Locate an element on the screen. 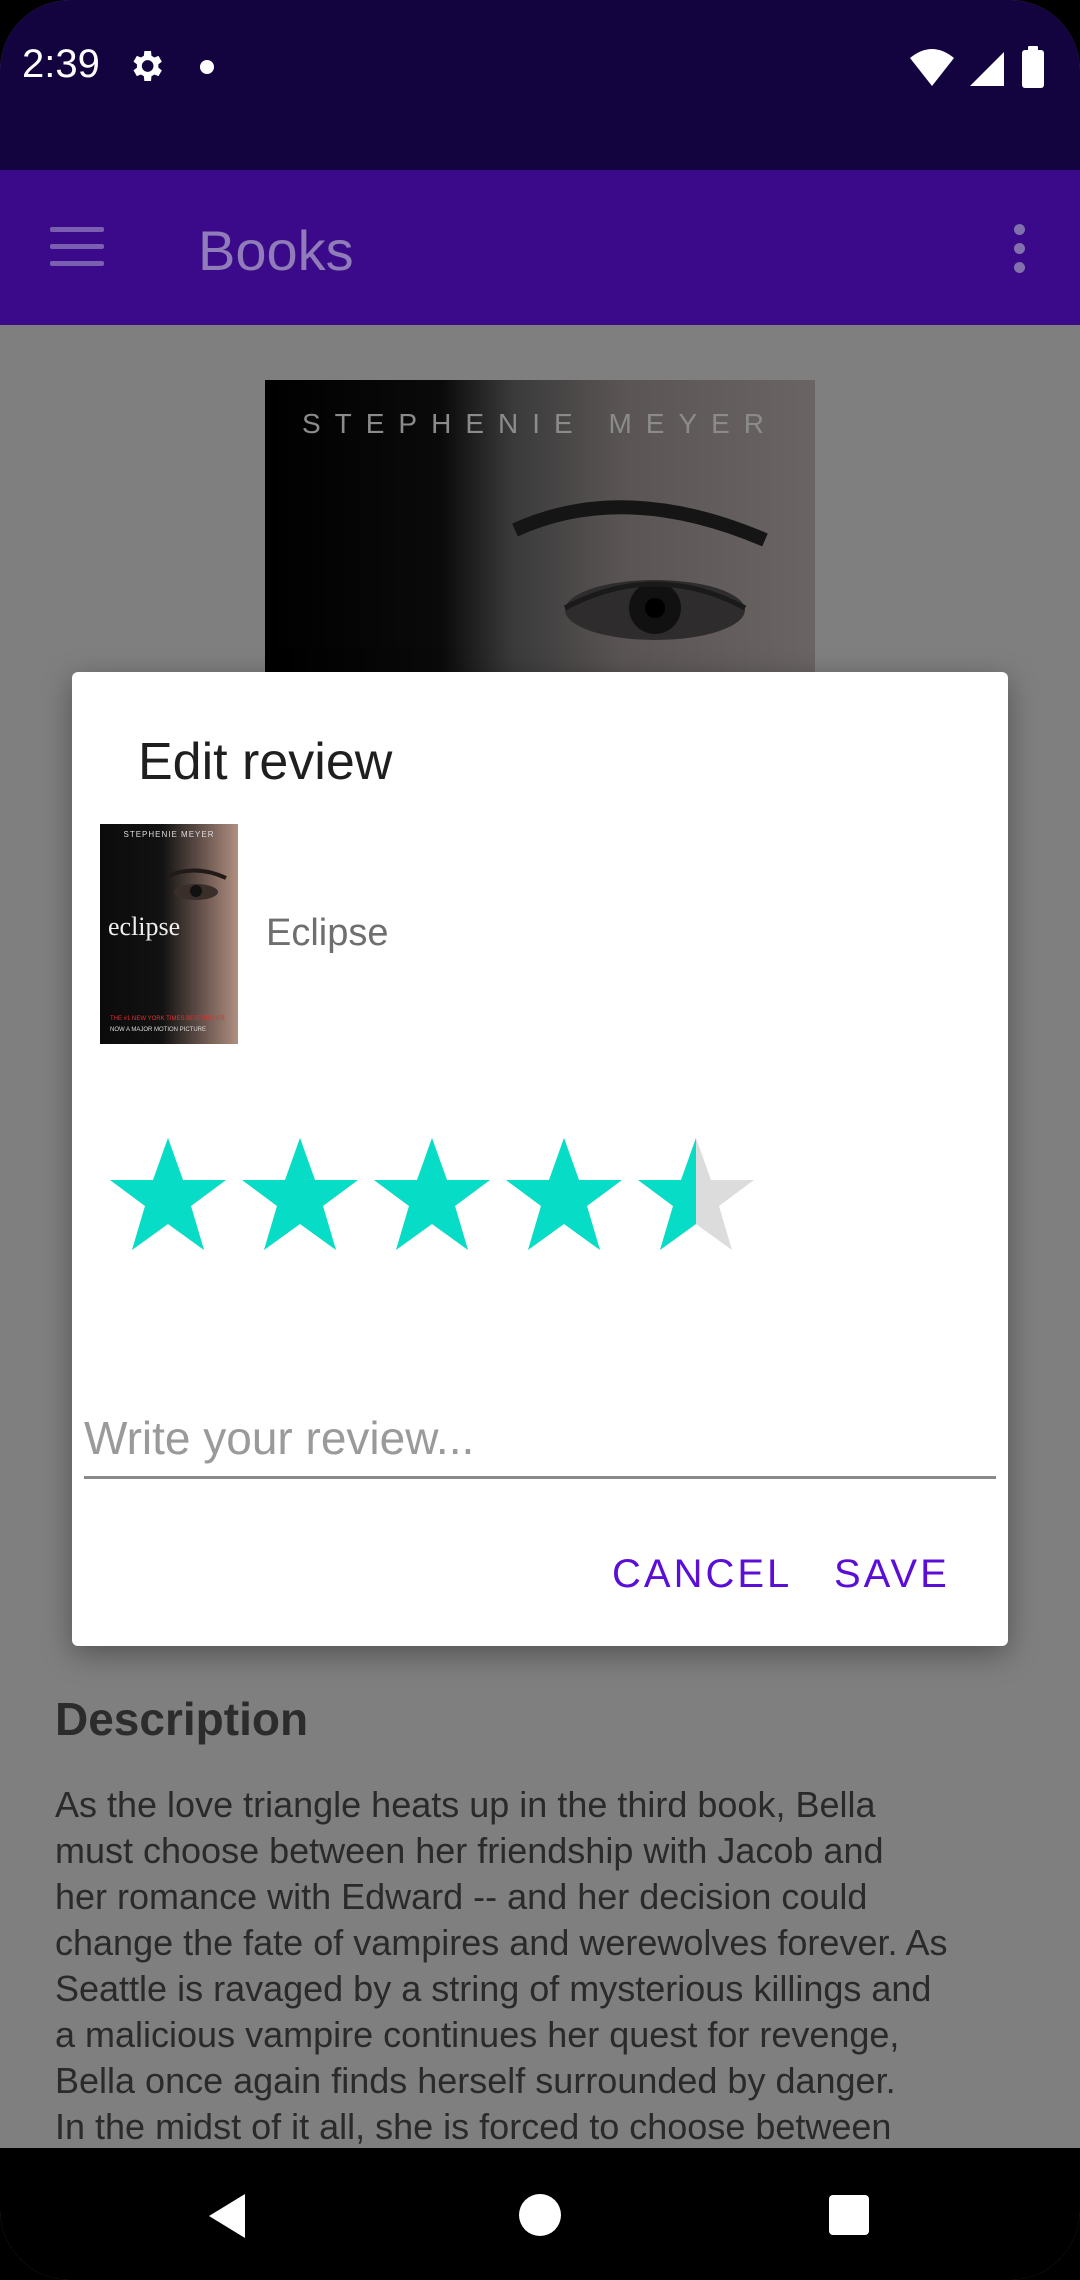  navigation-bar is located at coordinates (540, 2214).